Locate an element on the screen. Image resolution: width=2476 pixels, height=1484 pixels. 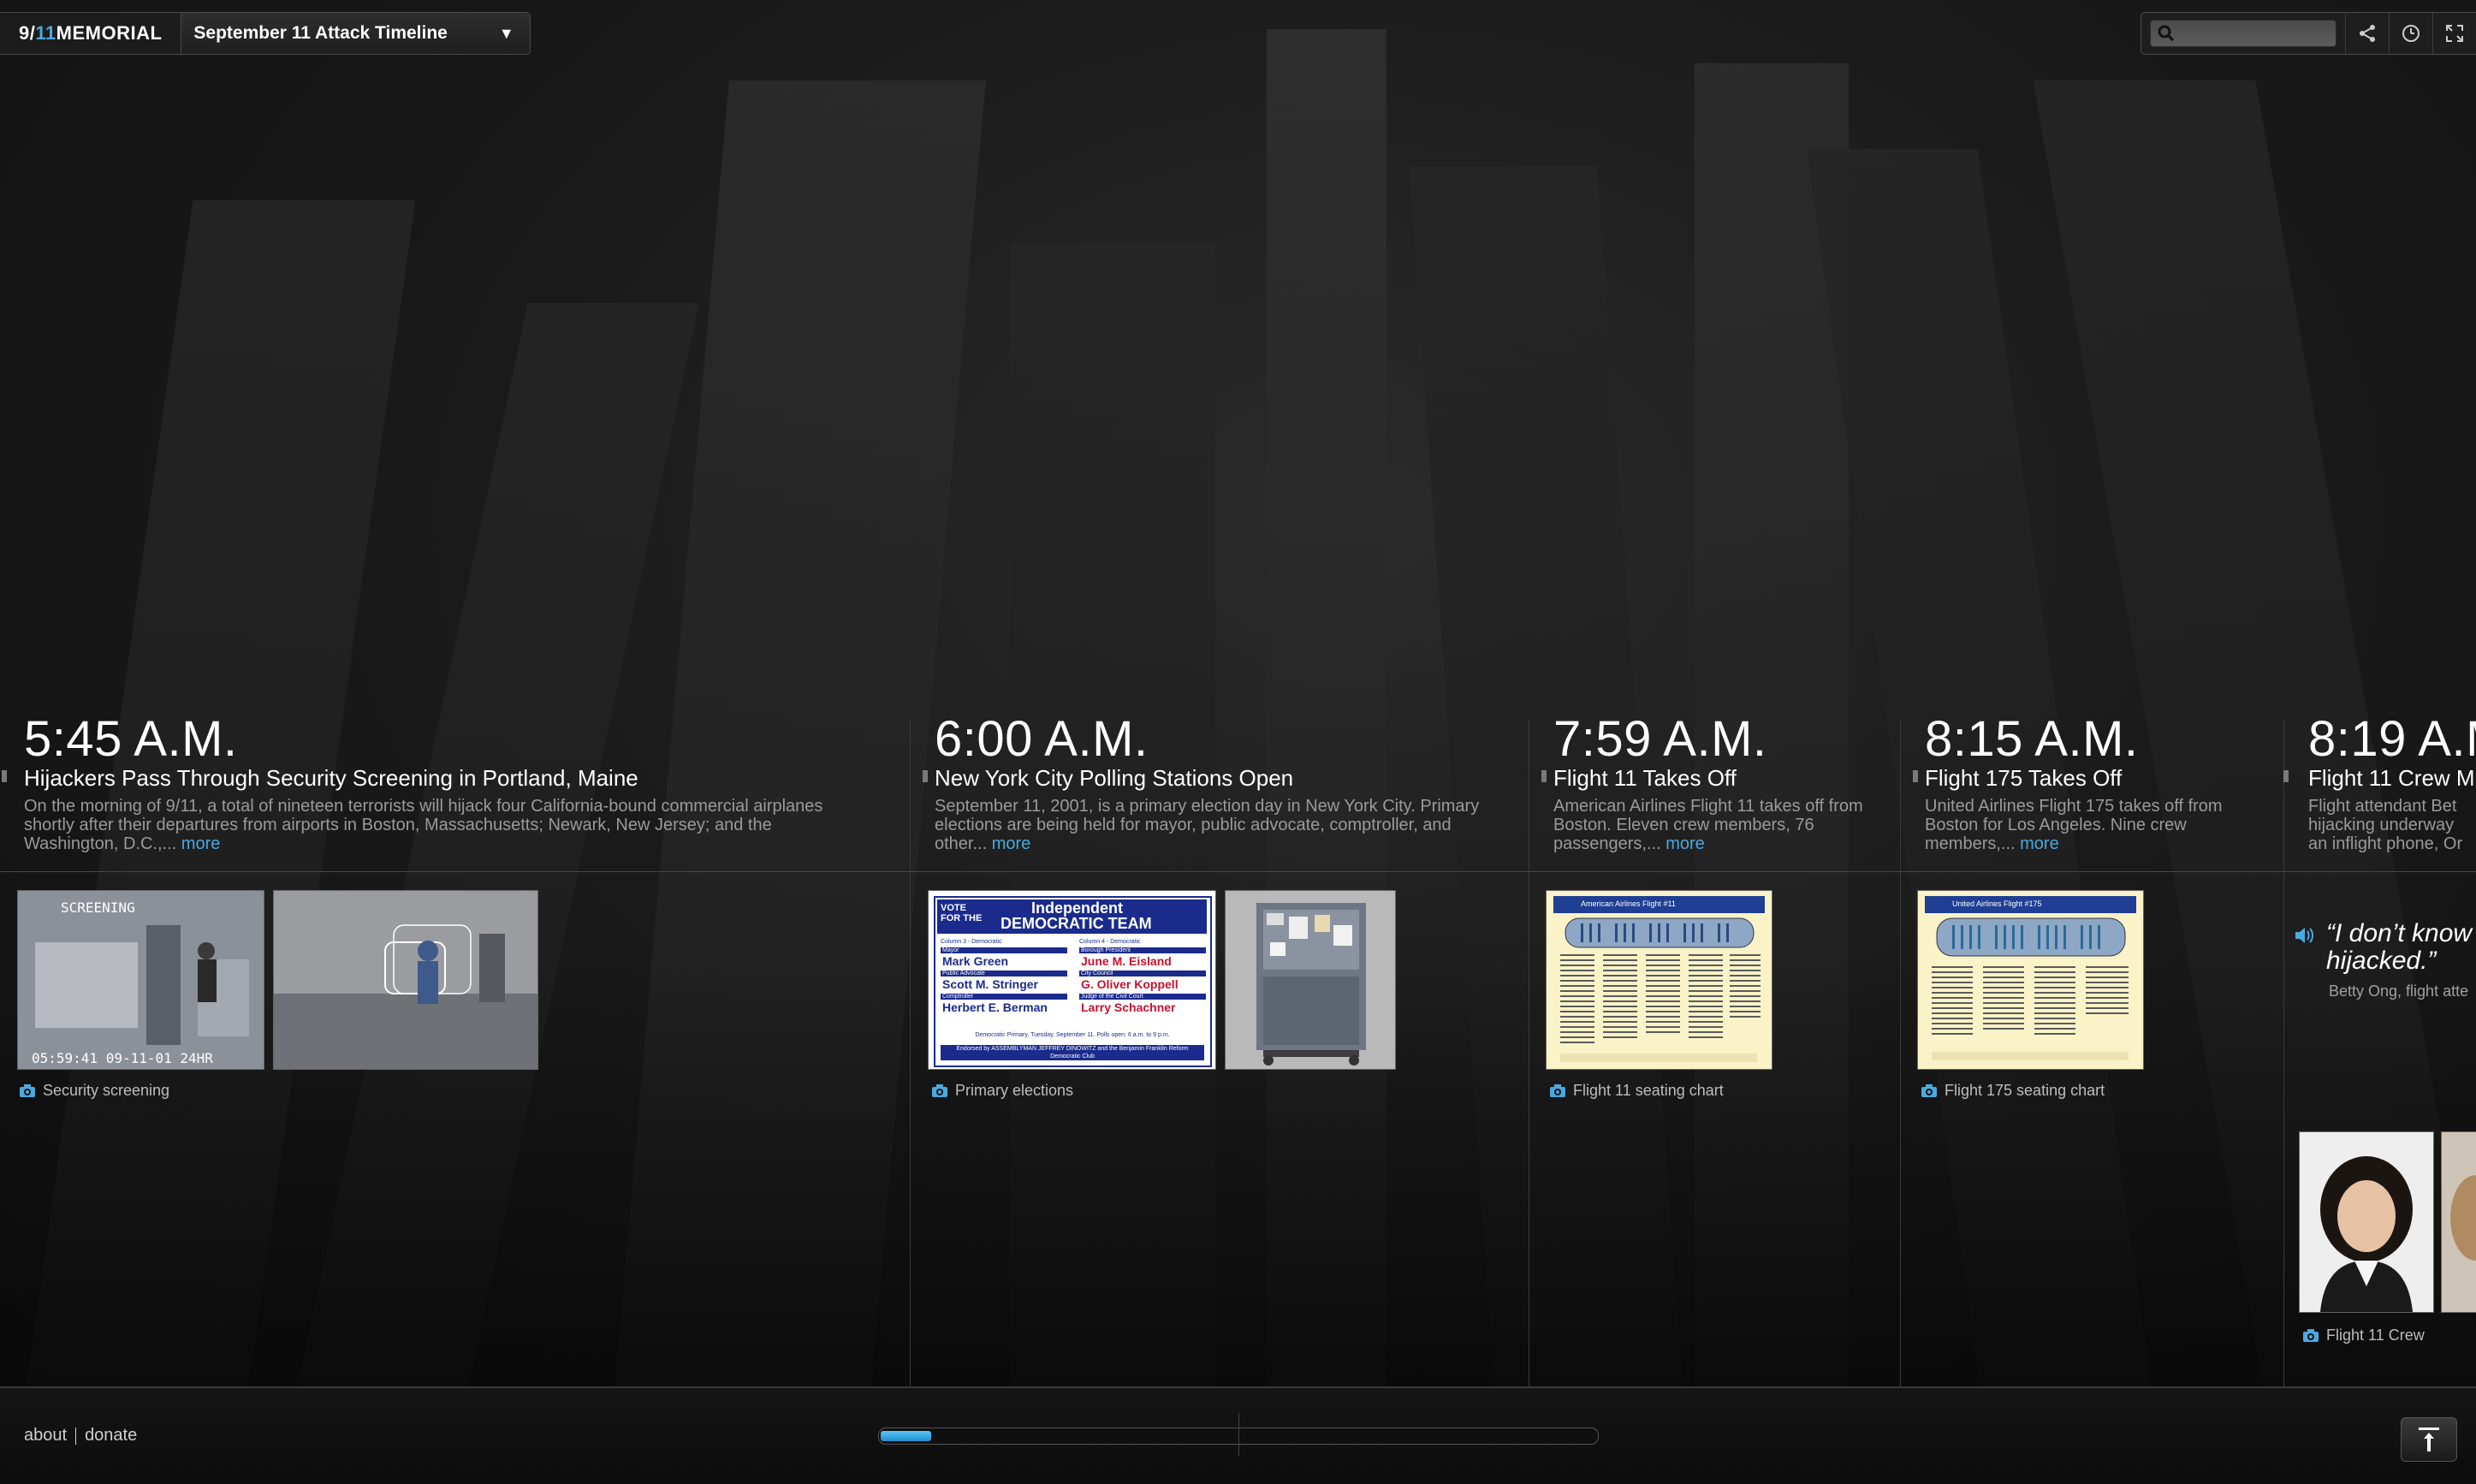
cctv-timestamp: 05:59:41 09-11-01 24HR is located at coordinates (123, 1058).